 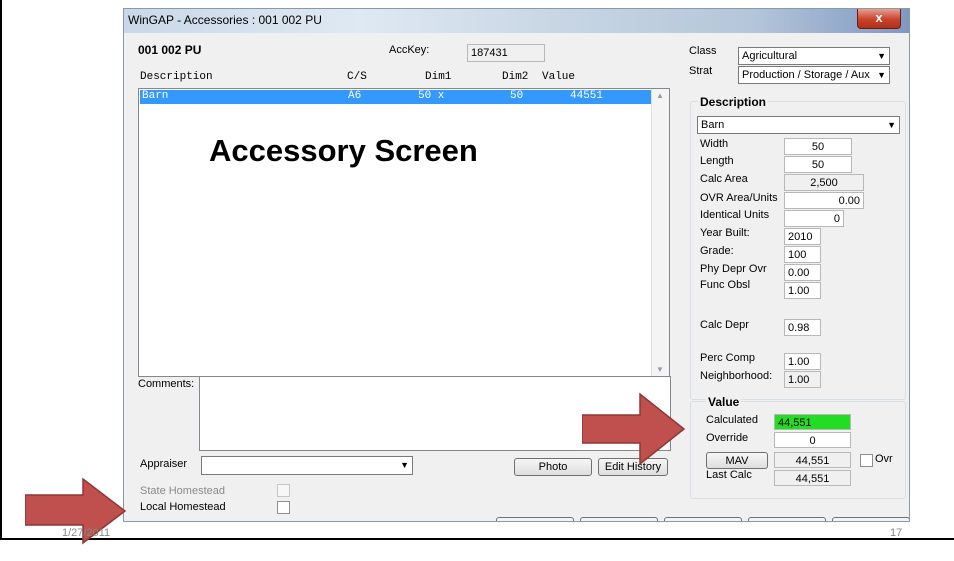 I want to click on strat-select: Production / Storage / Aux ▼, so click(x=814, y=75).